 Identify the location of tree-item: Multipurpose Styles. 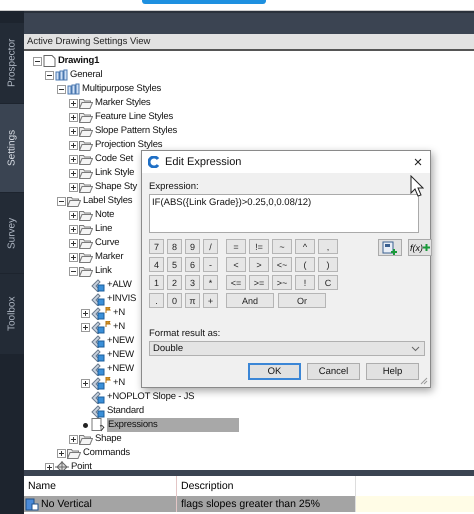
(121, 89).